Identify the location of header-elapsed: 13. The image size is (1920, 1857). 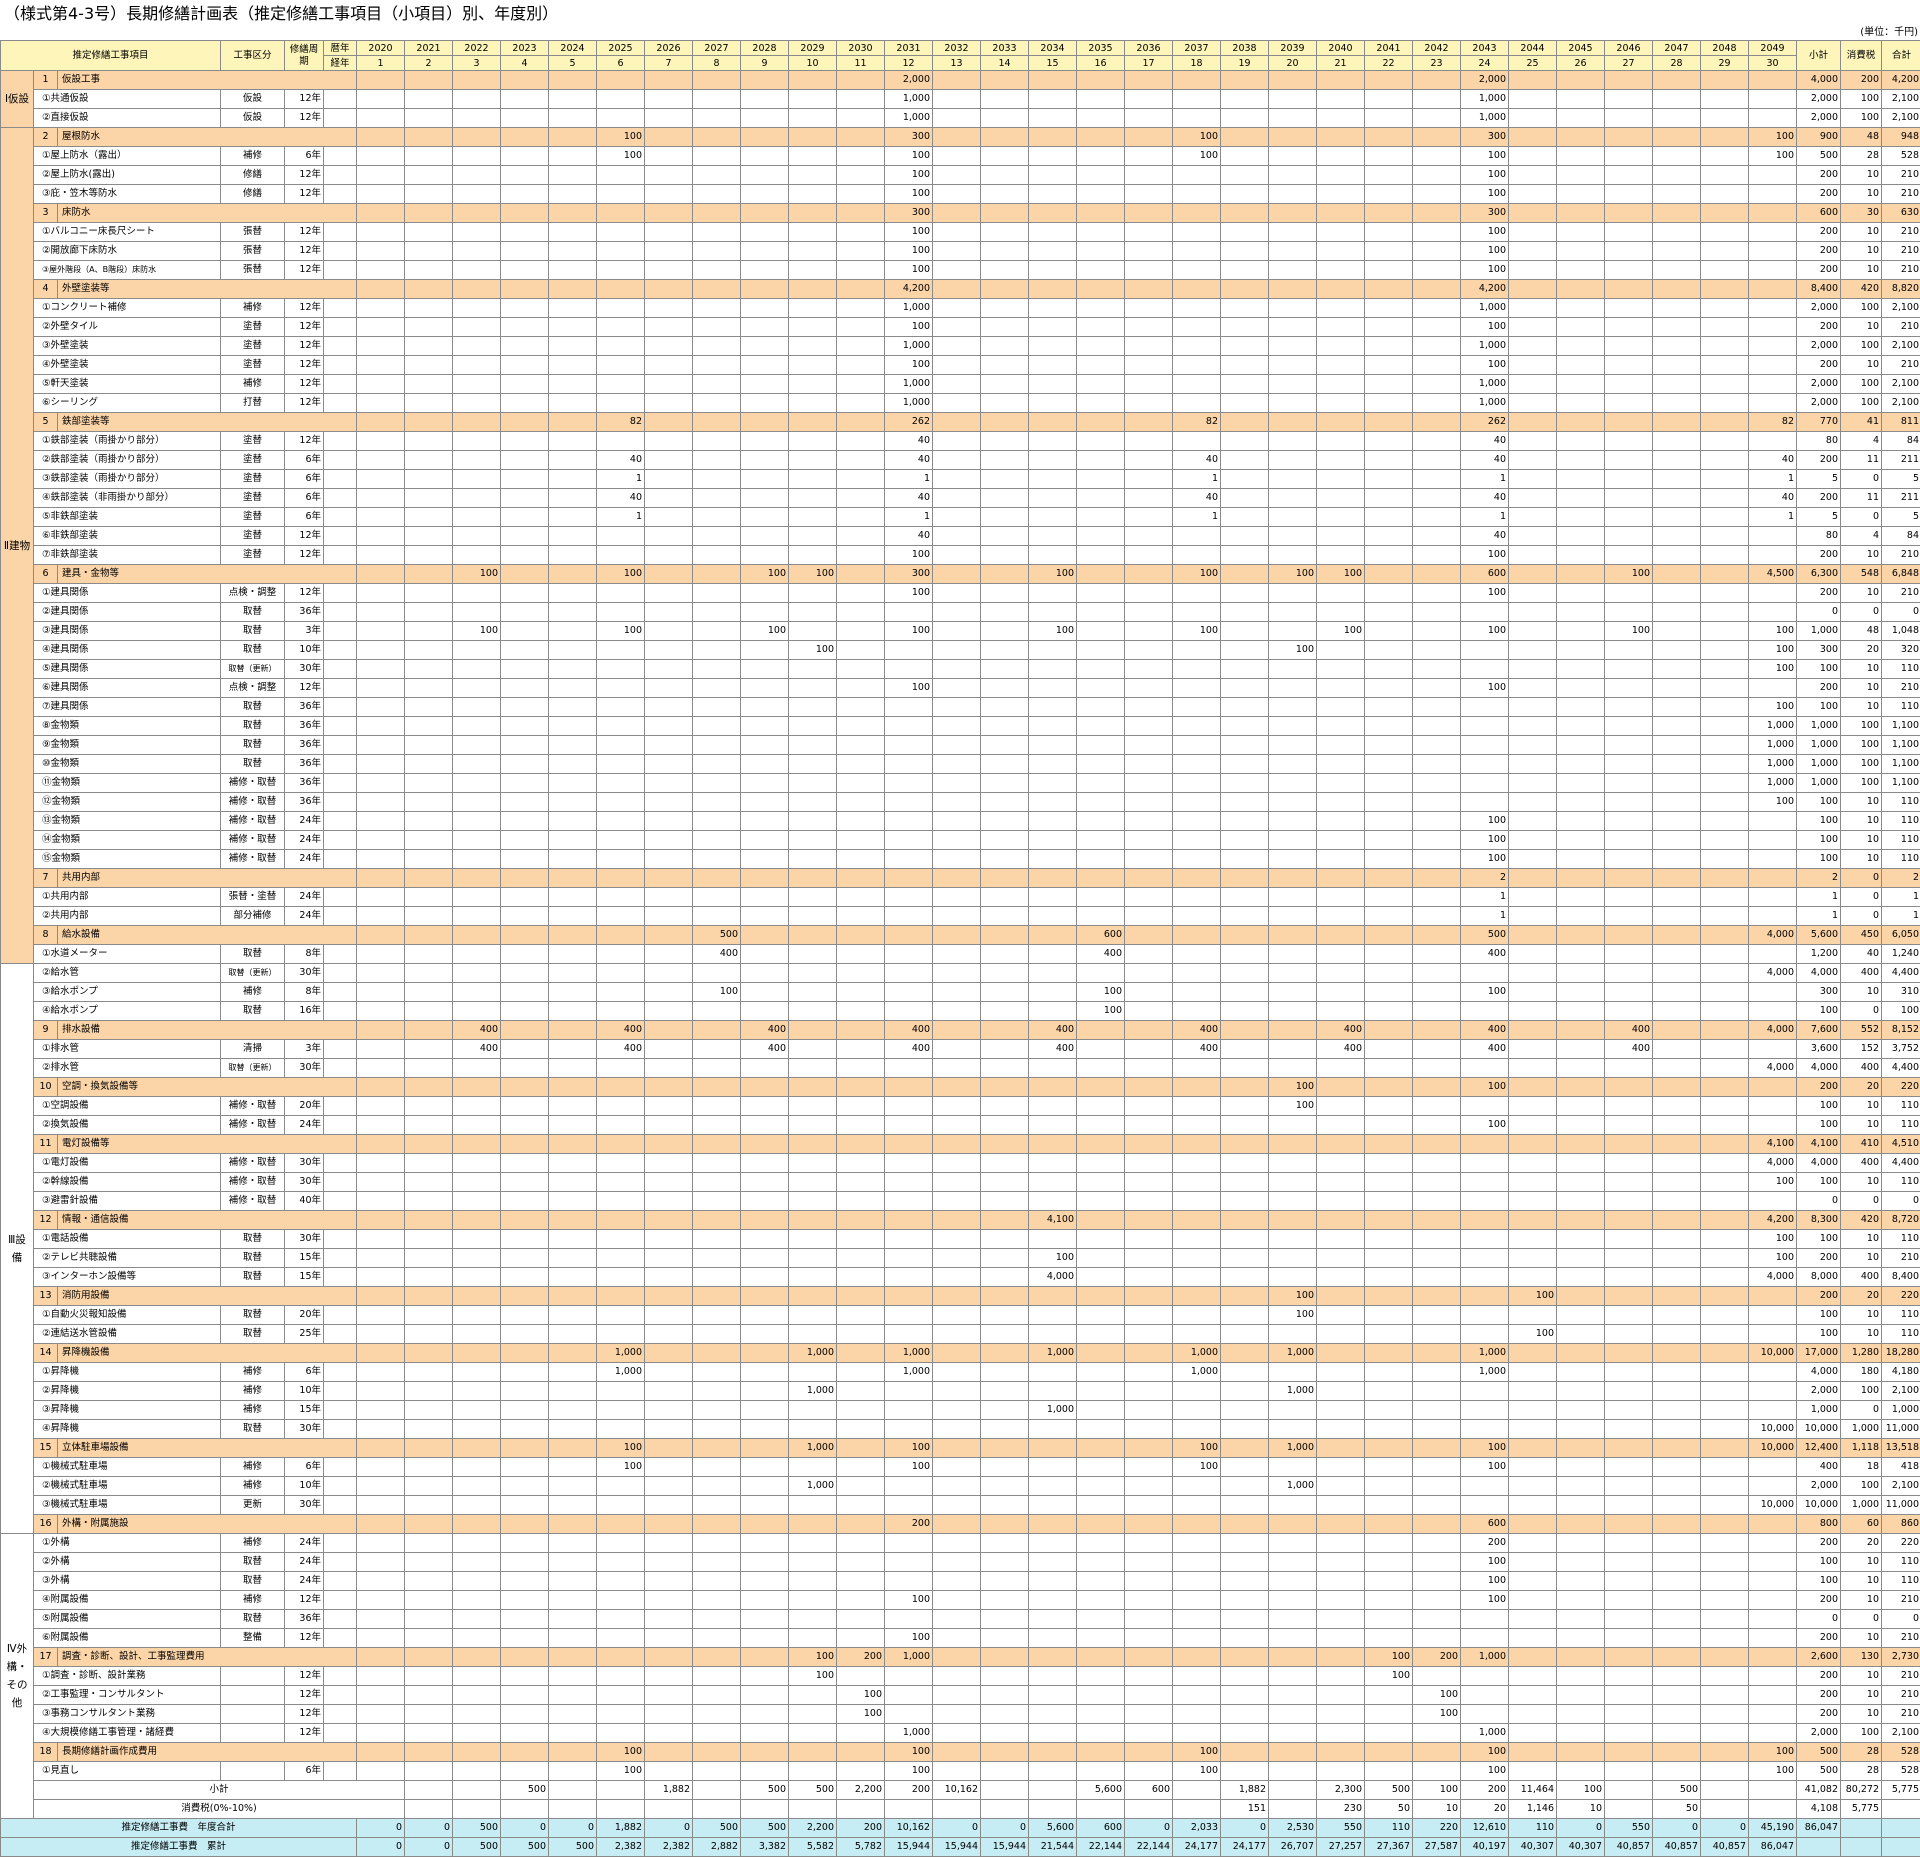
(957, 63).